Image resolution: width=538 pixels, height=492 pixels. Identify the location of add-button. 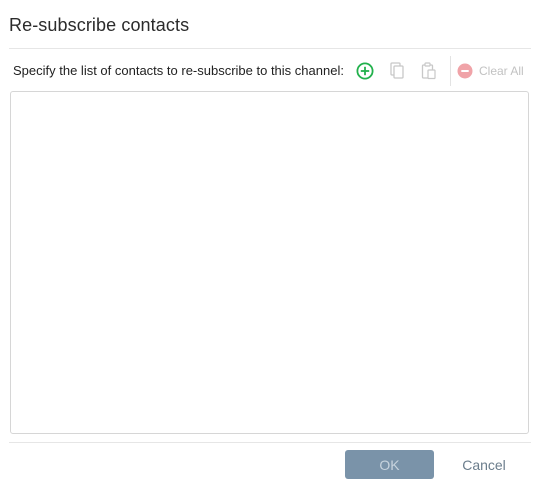
(365, 71).